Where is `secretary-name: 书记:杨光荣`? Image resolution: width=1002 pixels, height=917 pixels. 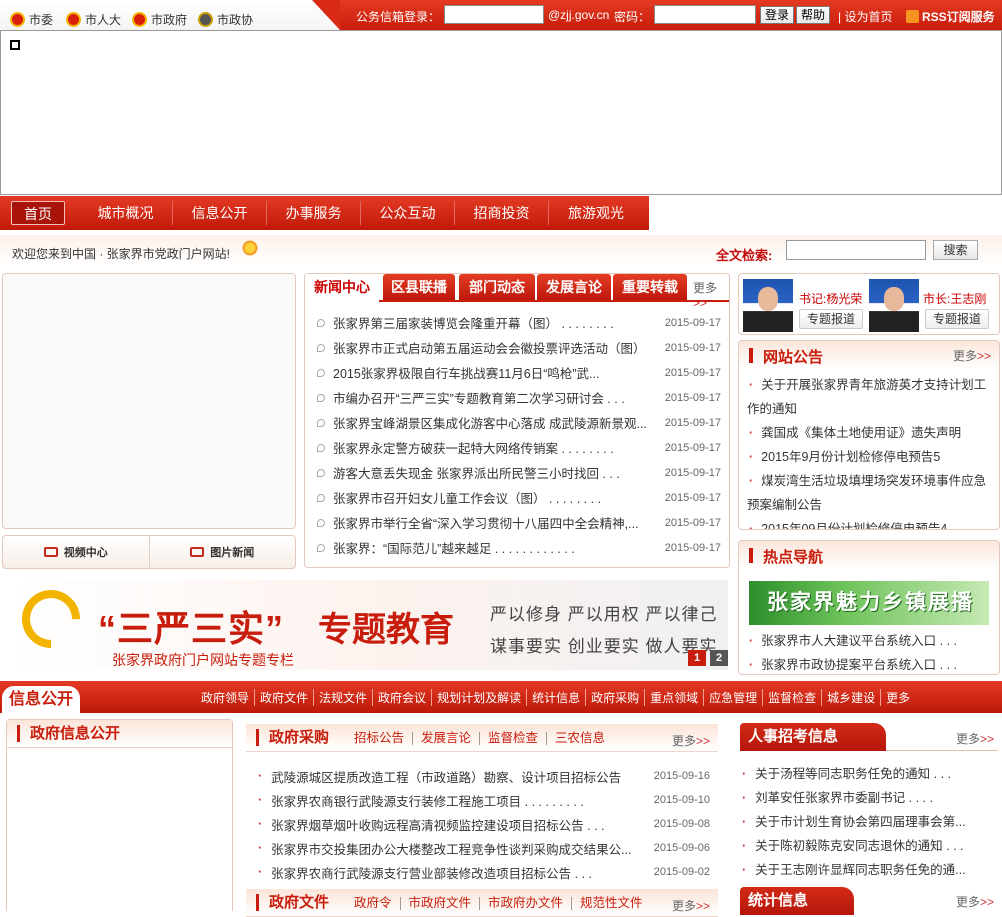 secretary-name: 书记:杨光荣 is located at coordinates (830, 298).